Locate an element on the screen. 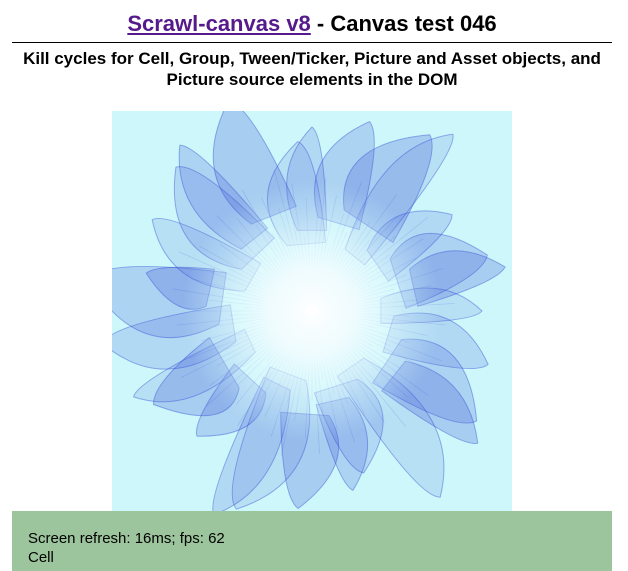 The width and height of the screenshot is (628, 571). screen-refresh-readout: Screen refresh: 16ms; fps: 62 is located at coordinates (126, 538).